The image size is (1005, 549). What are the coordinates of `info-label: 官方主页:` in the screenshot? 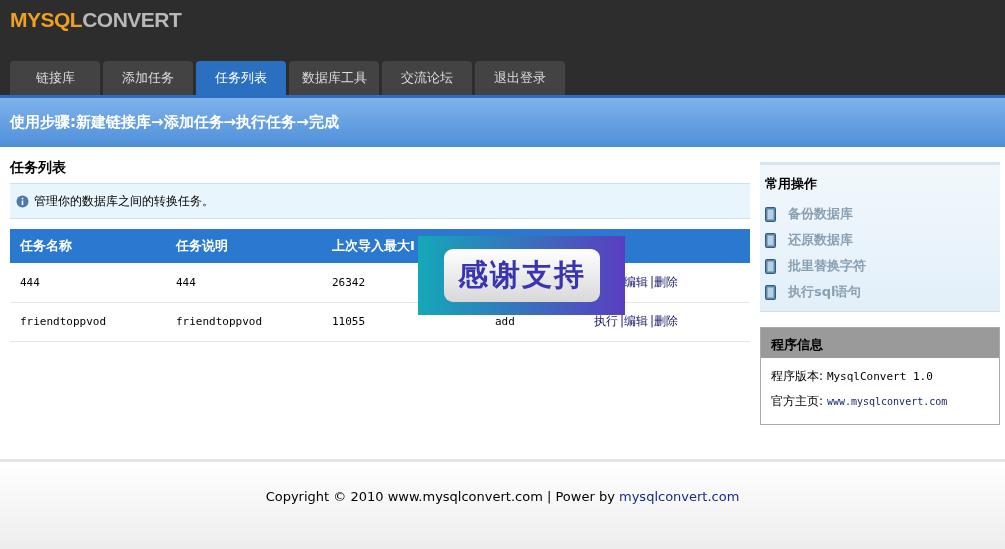 It's located at (797, 401).